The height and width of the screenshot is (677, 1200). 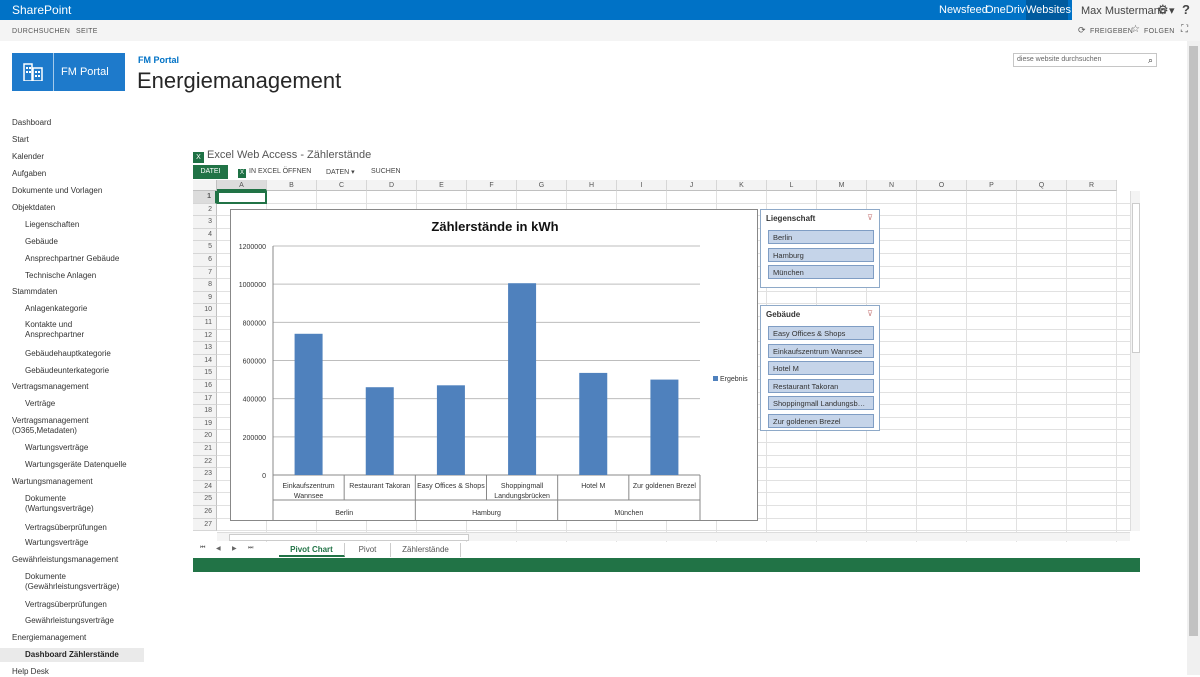 I want to click on nav-item: Objektdaten, so click(x=33, y=208).